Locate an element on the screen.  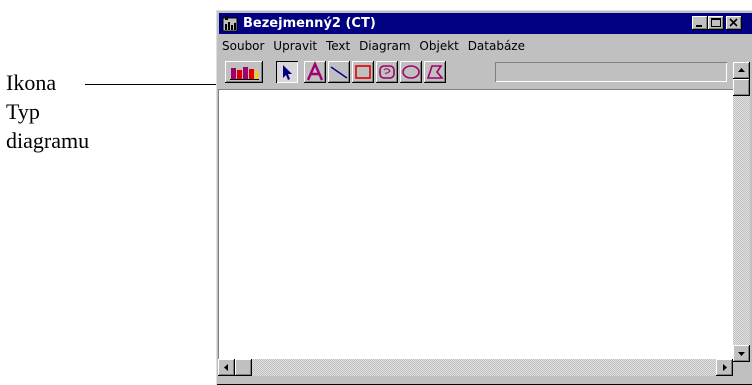
rectangle-tool-button is located at coordinates (363, 72).